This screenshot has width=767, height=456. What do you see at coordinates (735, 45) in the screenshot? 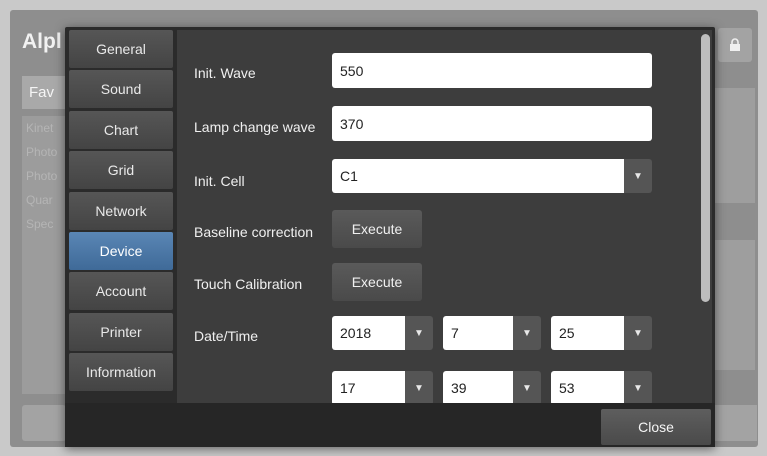
I see `lock-icon` at bounding box center [735, 45].